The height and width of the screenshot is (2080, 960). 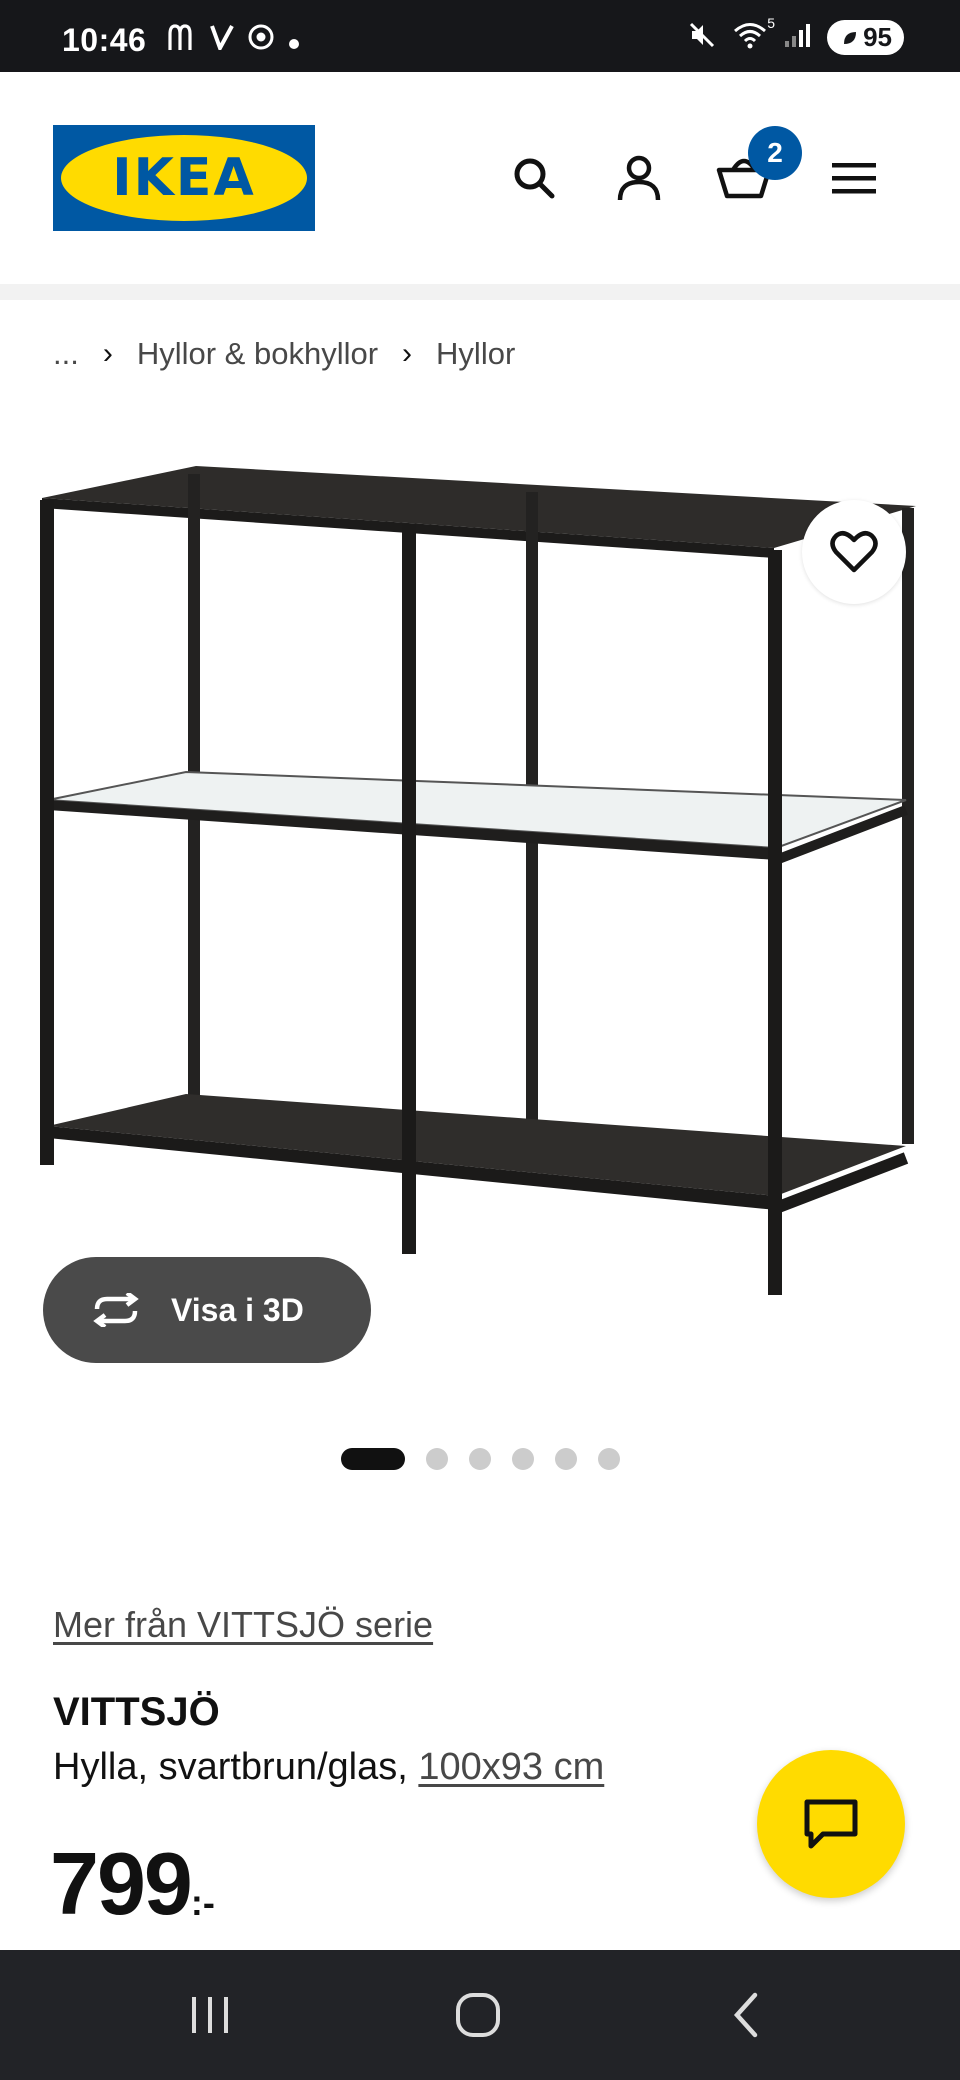 What do you see at coordinates (222, 40) in the screenshot?
I see `v-app-icon` at bounding box center [222, 40].